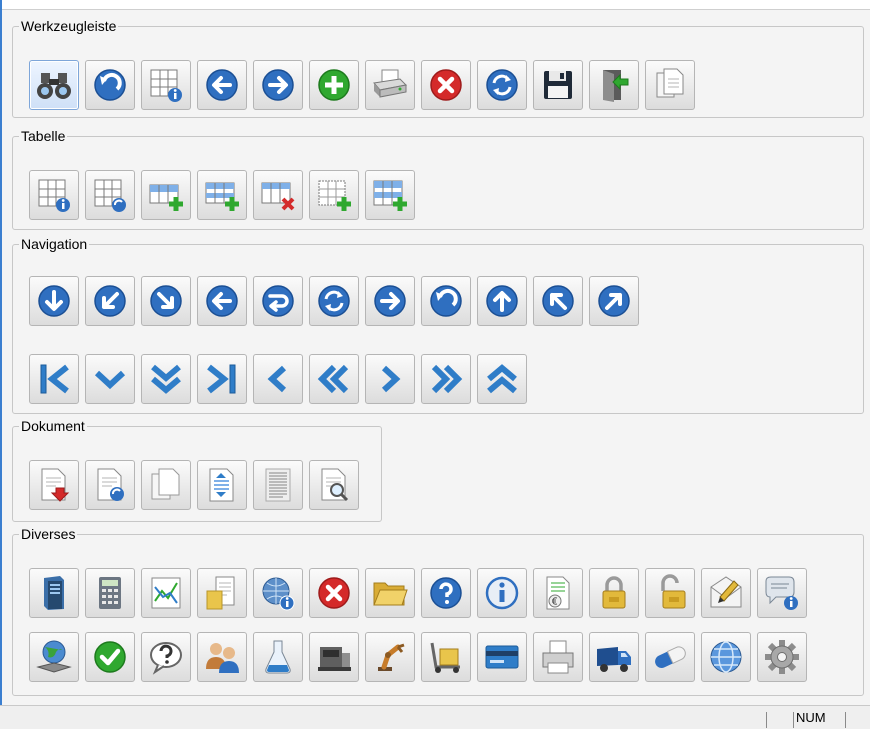 The image size is (870, 729). I want to click on delete-row-button, so click(278, 195).